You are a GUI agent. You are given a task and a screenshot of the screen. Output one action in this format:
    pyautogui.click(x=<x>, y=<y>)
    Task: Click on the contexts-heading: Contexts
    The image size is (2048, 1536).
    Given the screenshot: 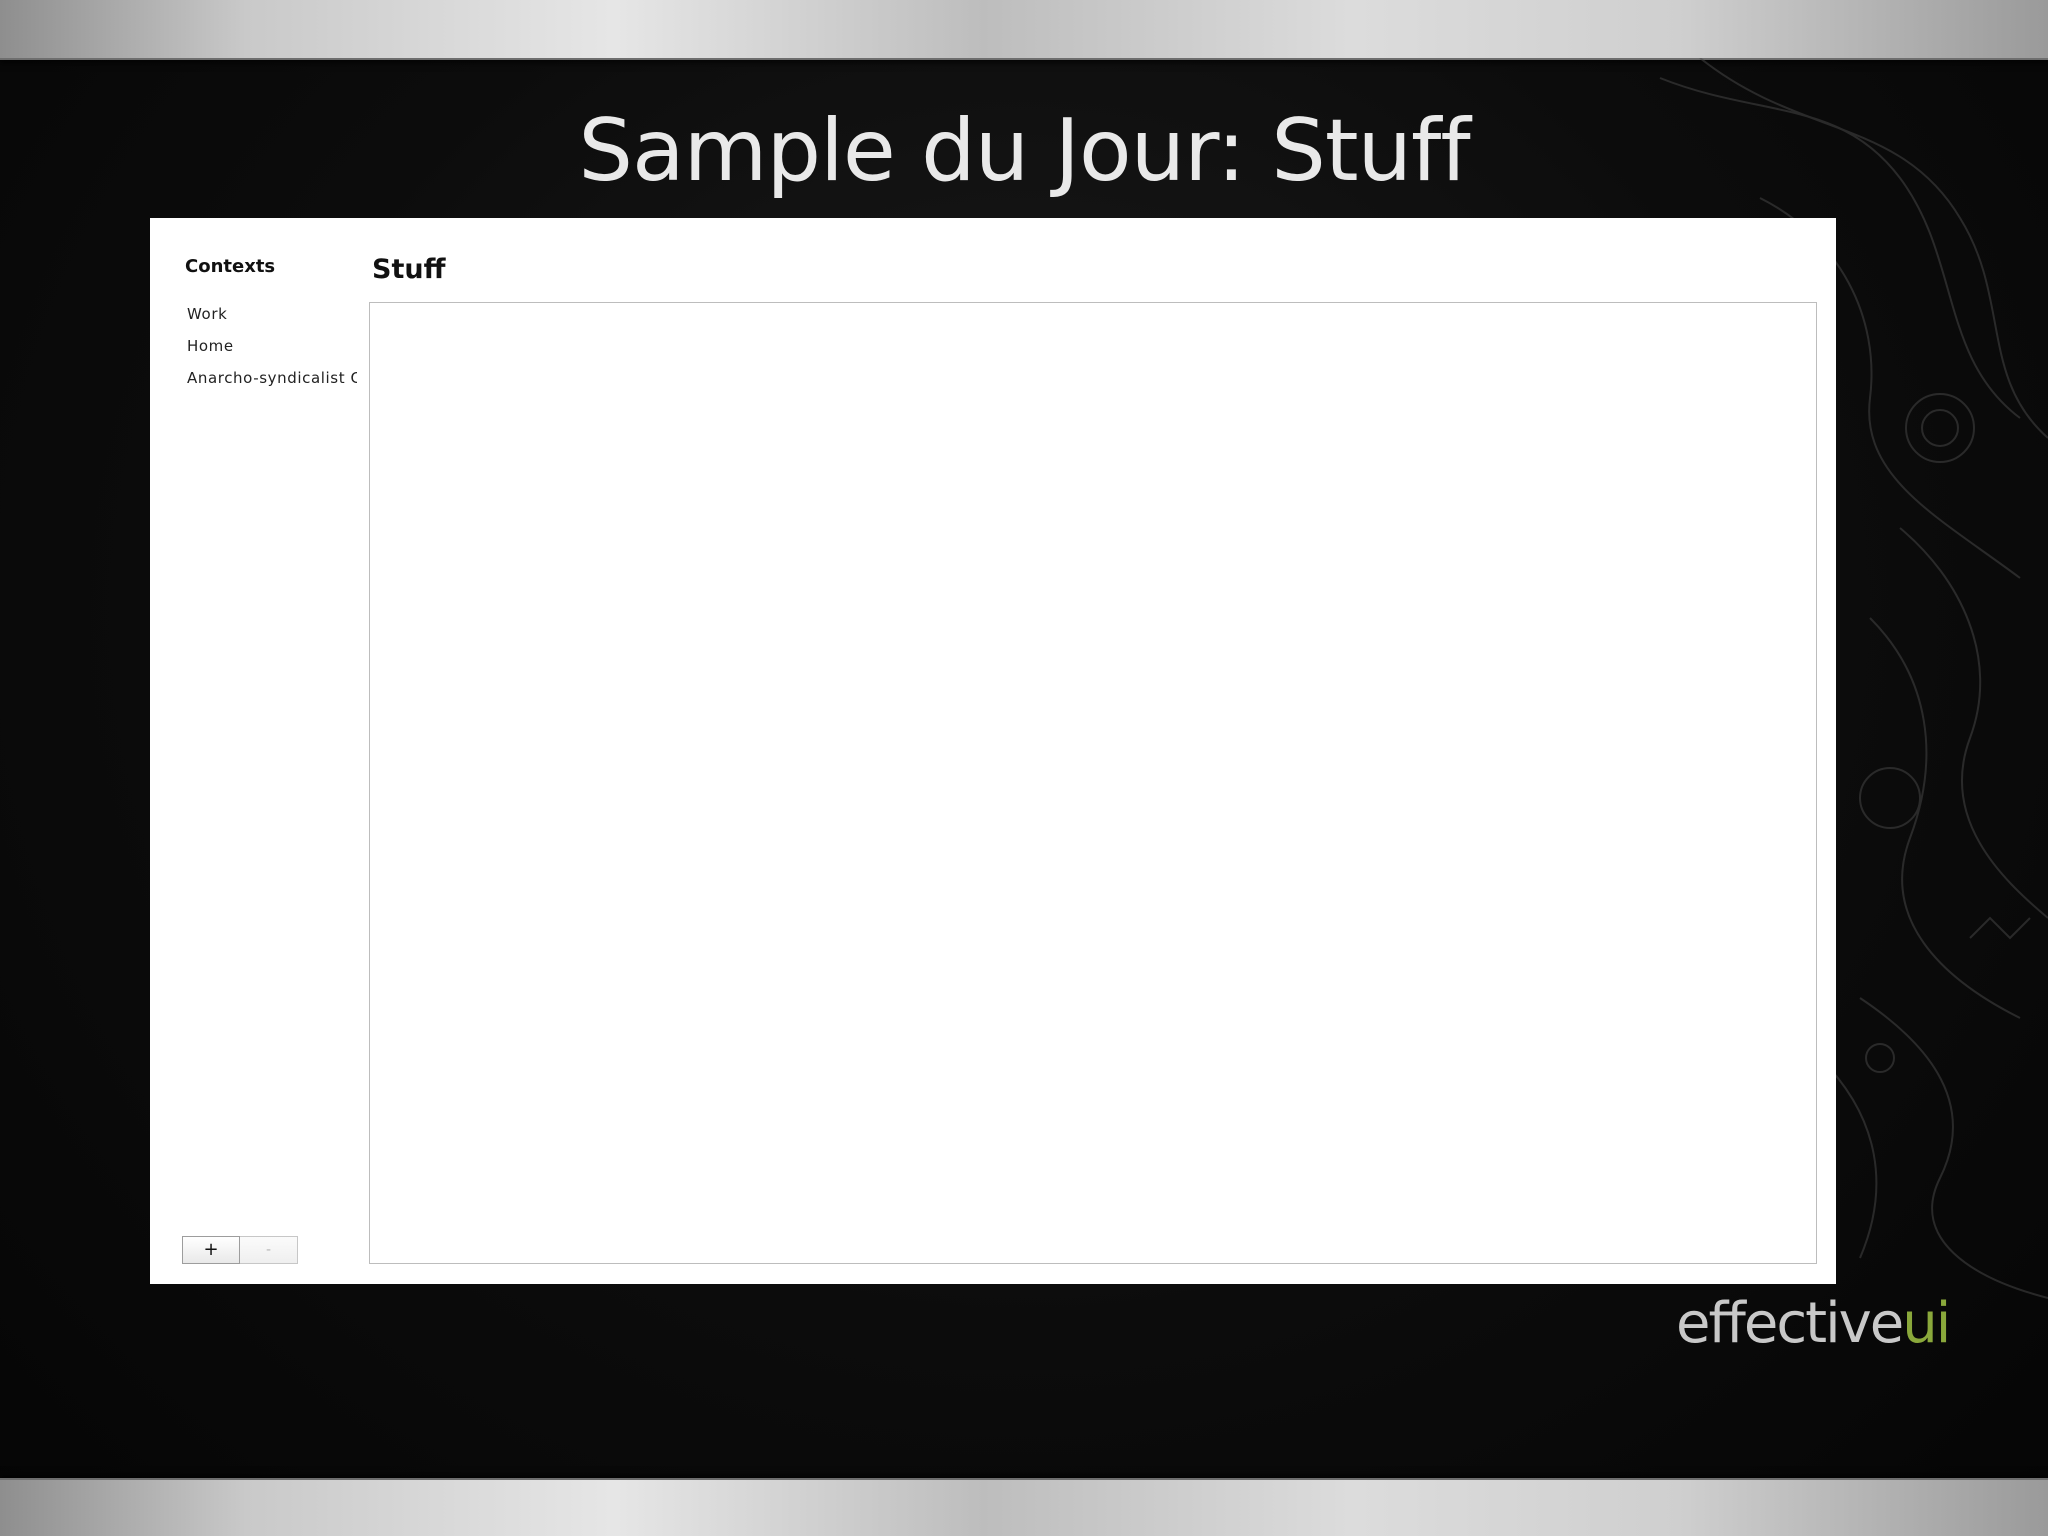 What is the action you would take?
    pyautogui.click(x=230, y=266)
    